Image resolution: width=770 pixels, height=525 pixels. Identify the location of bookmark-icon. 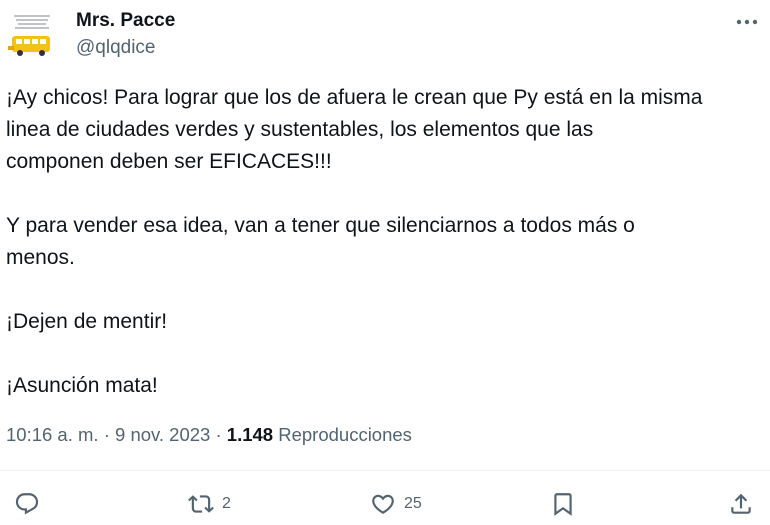
(563, 504).